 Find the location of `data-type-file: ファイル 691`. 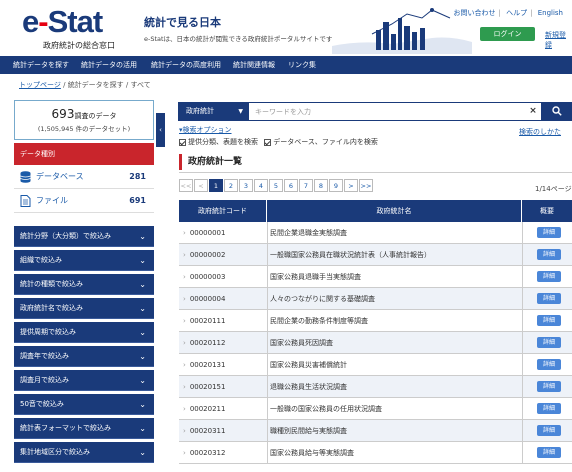

data-type-file: ファイル 691 is located at coordinates (84, 201).